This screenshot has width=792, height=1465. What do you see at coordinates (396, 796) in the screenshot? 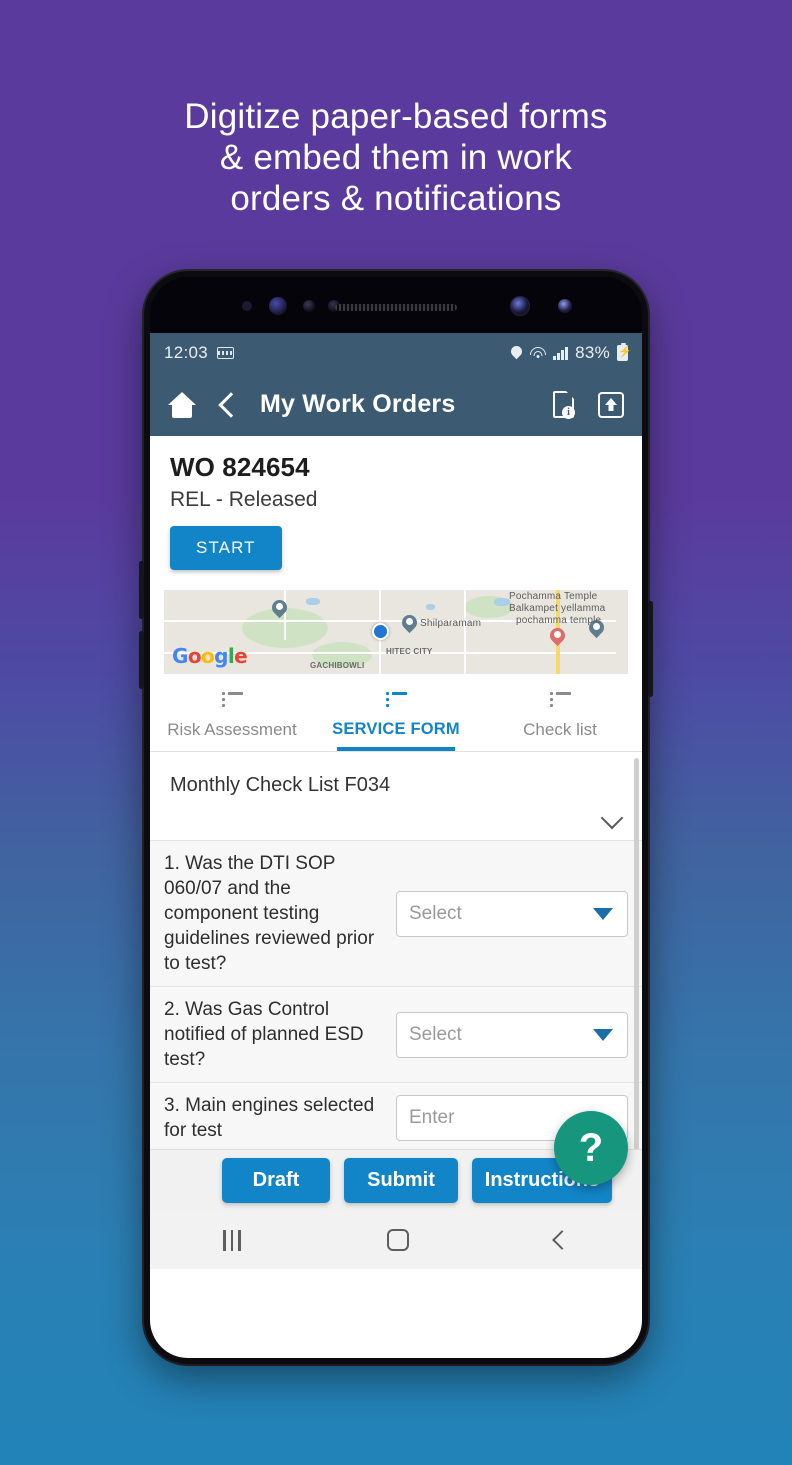
I see `form-header: Monthly Check List F034` at bounding box center [396, 796].